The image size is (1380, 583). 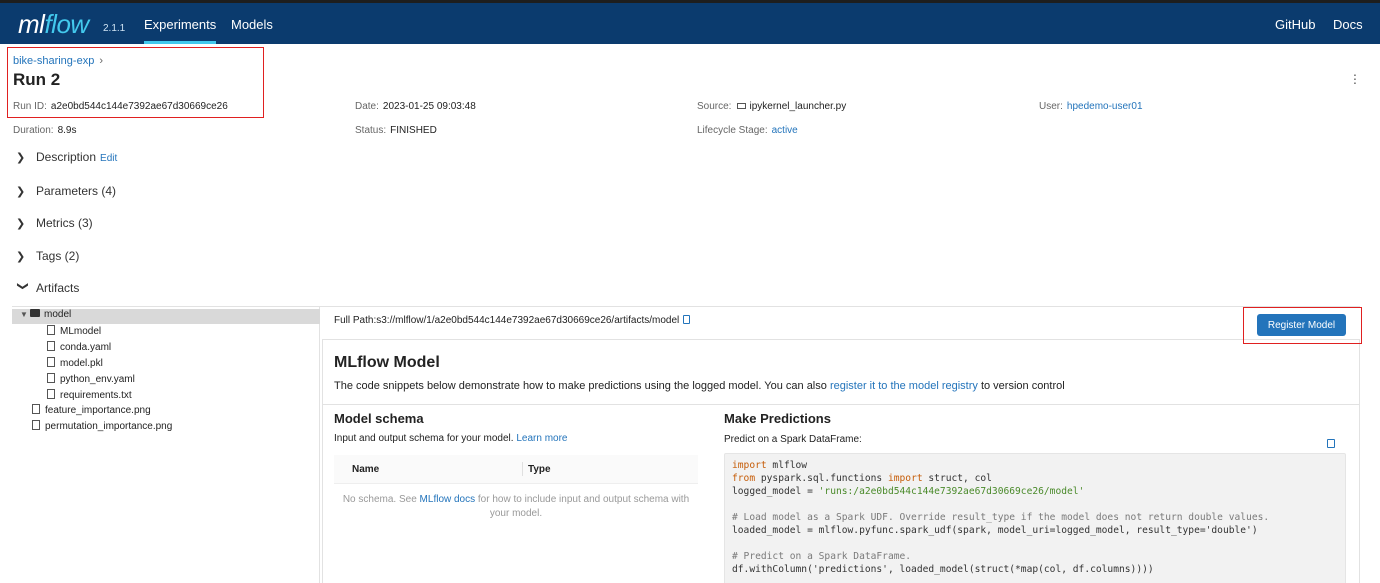 I want to click on breadcrumb: bike-sharing-exp ›, so click(x=58, y=61).